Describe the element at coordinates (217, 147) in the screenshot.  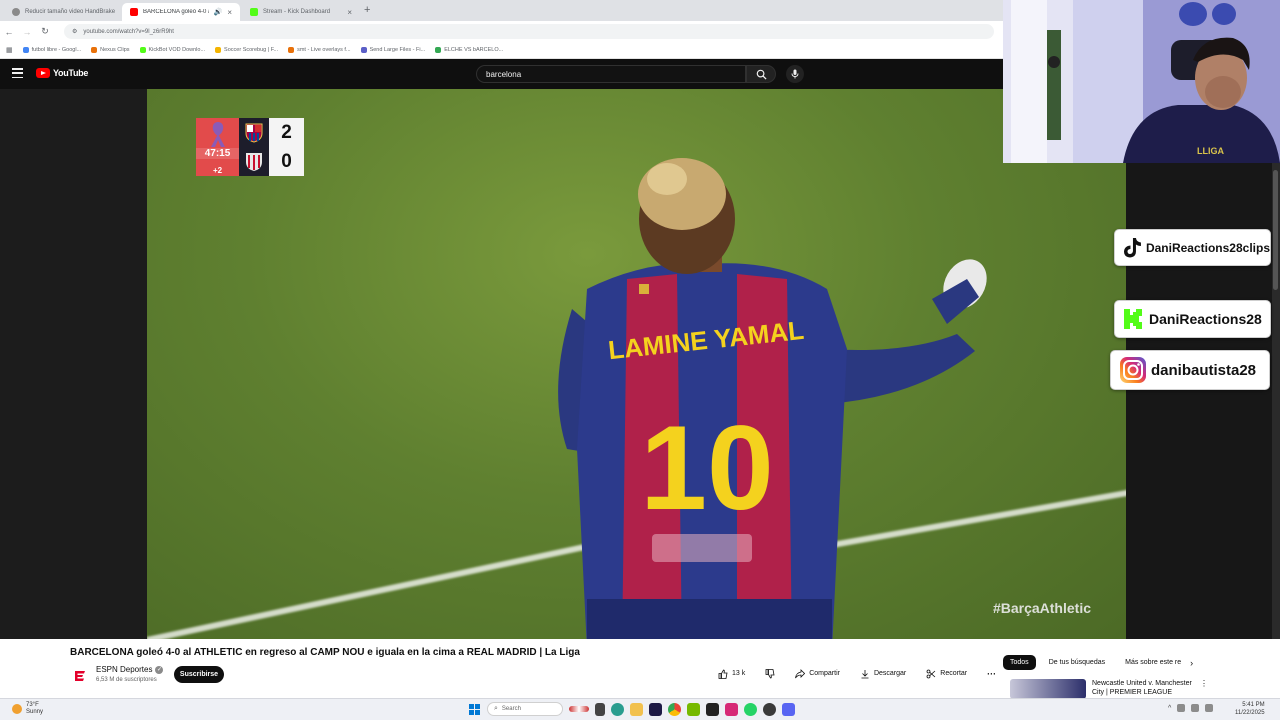
I see `scorebug-clock-panel: 47:15 +2` at that location.